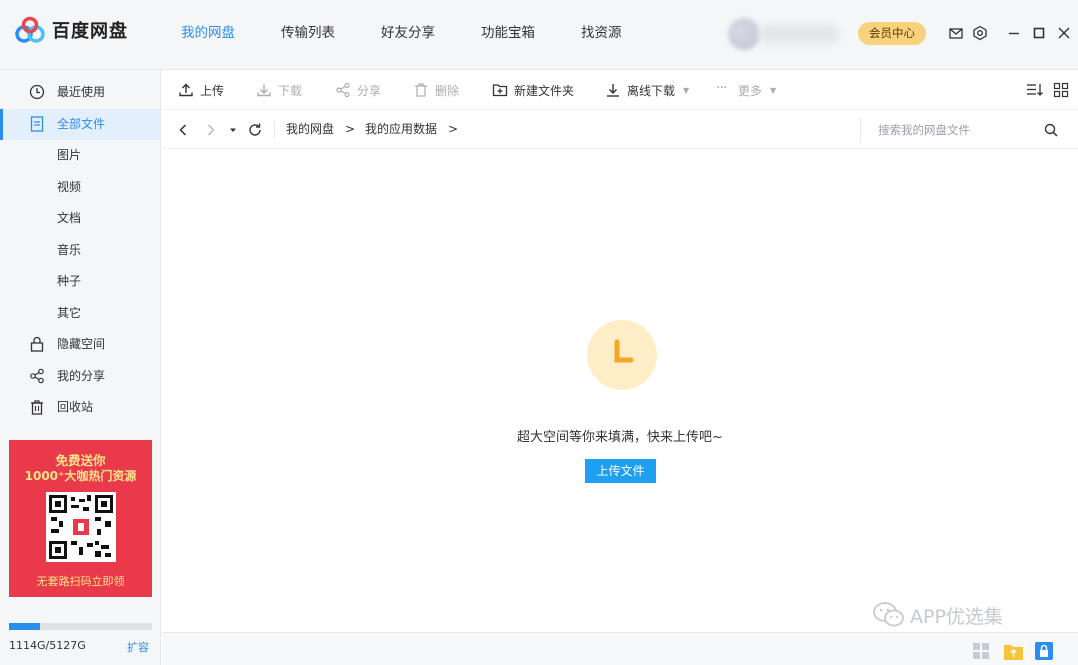 The image size is (1078, 665). I want to click on offline-download-label: 离线下载, so click(651, 90).